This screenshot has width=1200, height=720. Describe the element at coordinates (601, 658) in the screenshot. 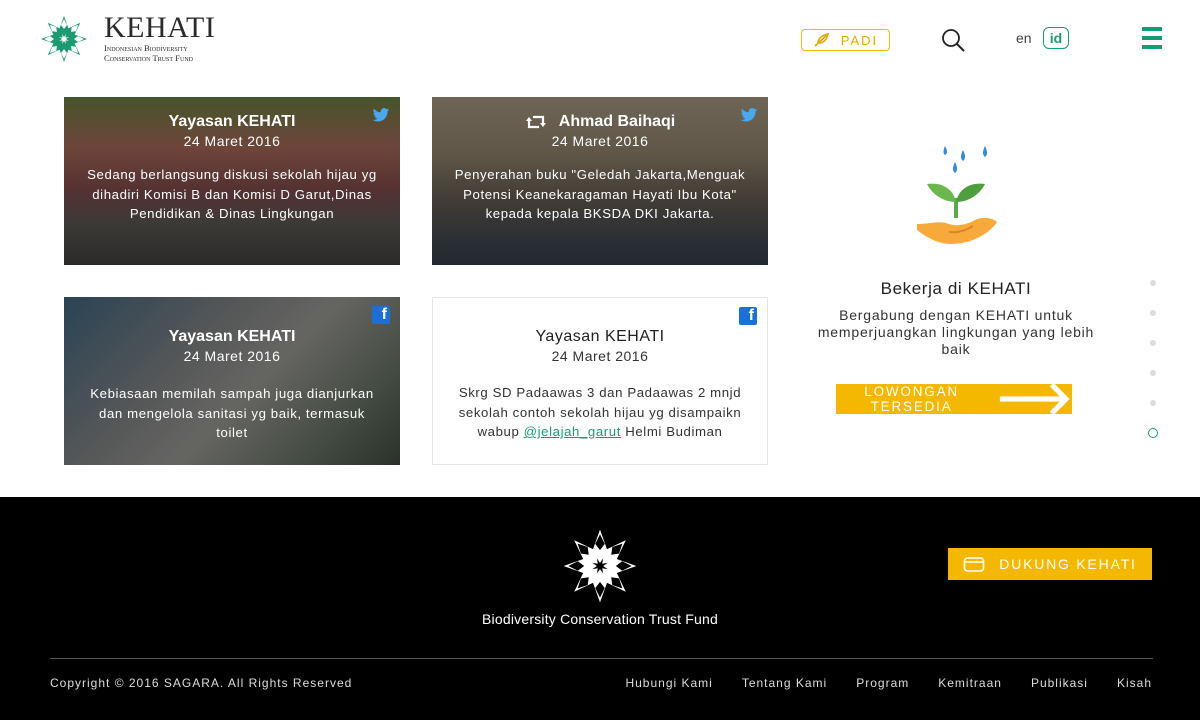

I see `footer-divider` at that location.